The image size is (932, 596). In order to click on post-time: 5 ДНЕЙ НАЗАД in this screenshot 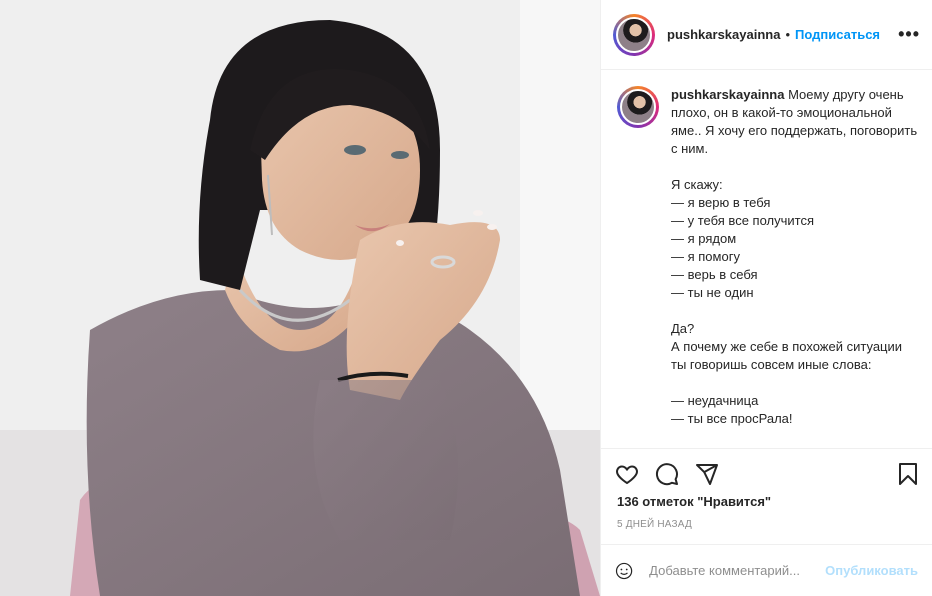, I will do `click(766, 519)`.